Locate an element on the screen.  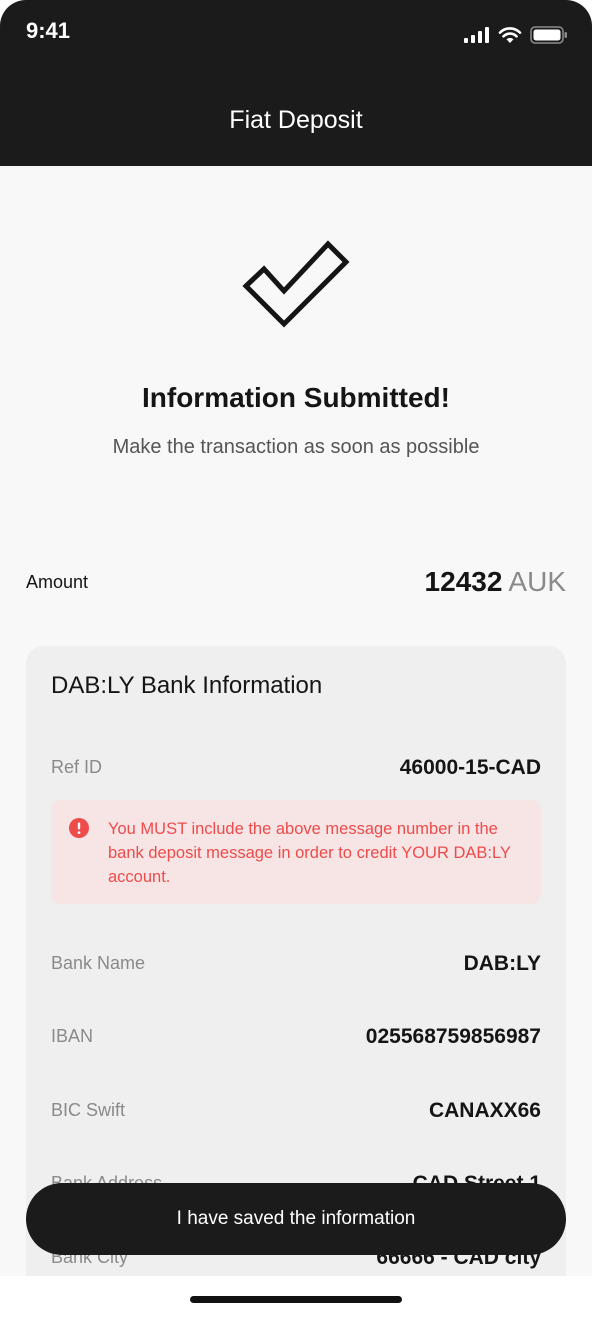
saved-information-button: I have saved the information is located at coordinates (296, 1219).